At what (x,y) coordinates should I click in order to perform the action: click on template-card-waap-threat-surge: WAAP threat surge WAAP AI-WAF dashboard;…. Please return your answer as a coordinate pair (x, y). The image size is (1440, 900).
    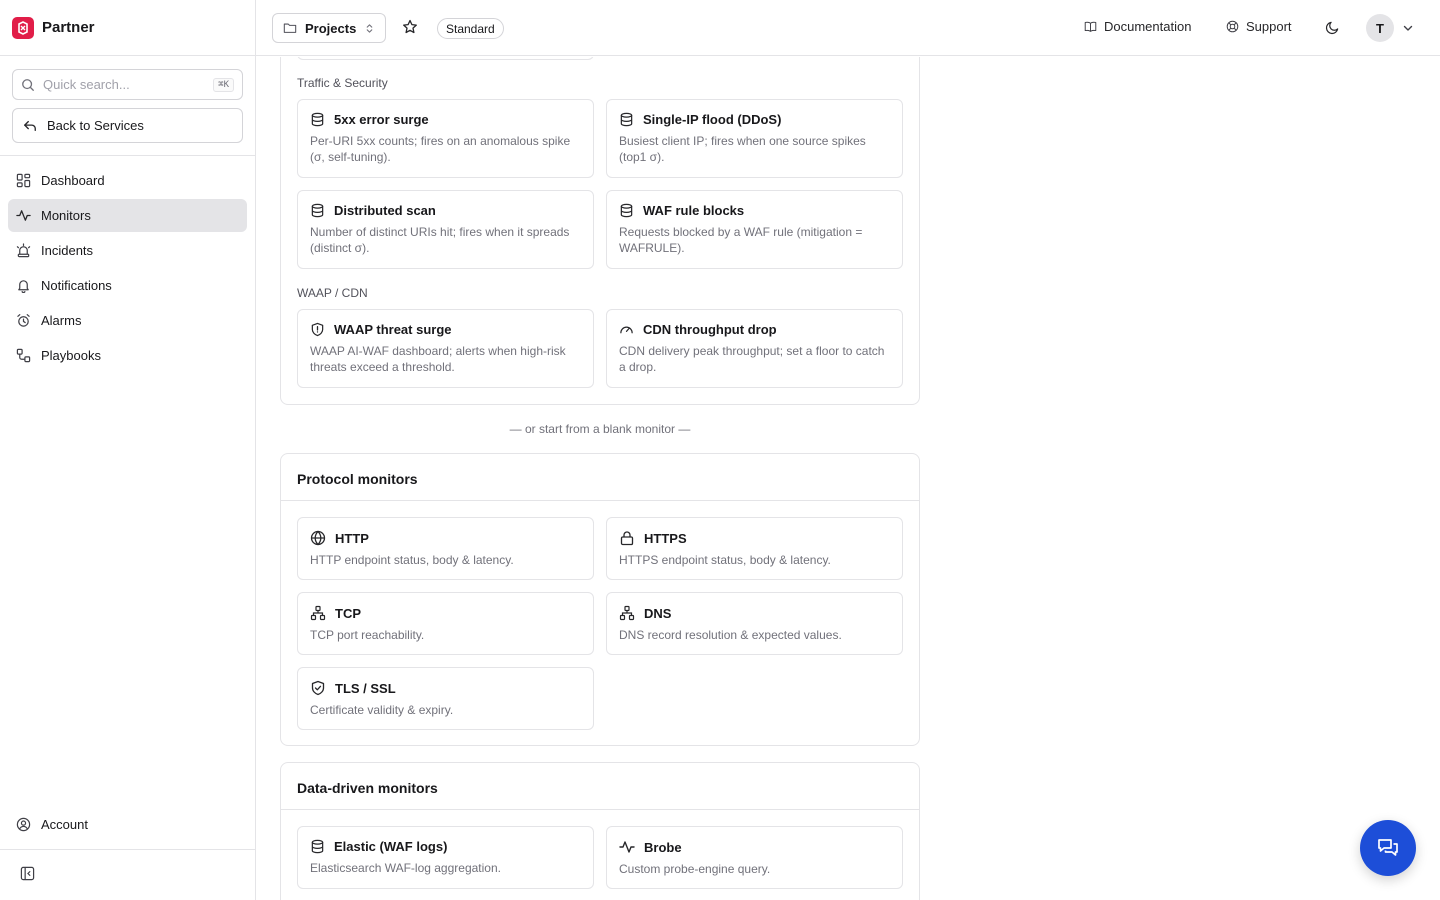
    Looking at the image, I should click on (445, 348).